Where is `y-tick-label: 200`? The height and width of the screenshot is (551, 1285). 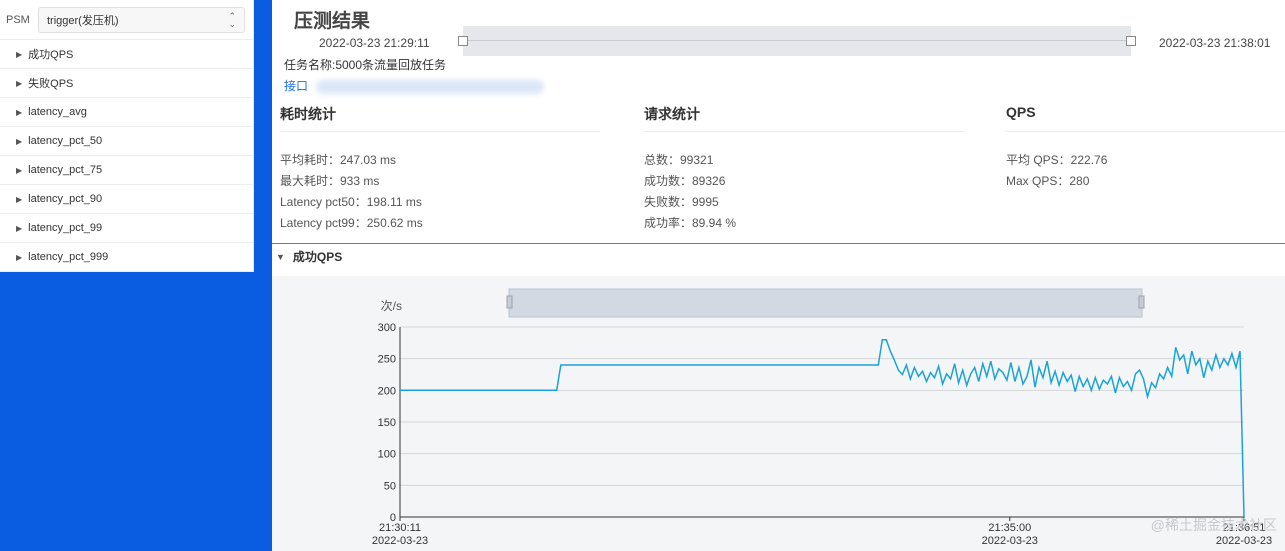
y-tick-label: 200 is located at coordinates (387, 391).